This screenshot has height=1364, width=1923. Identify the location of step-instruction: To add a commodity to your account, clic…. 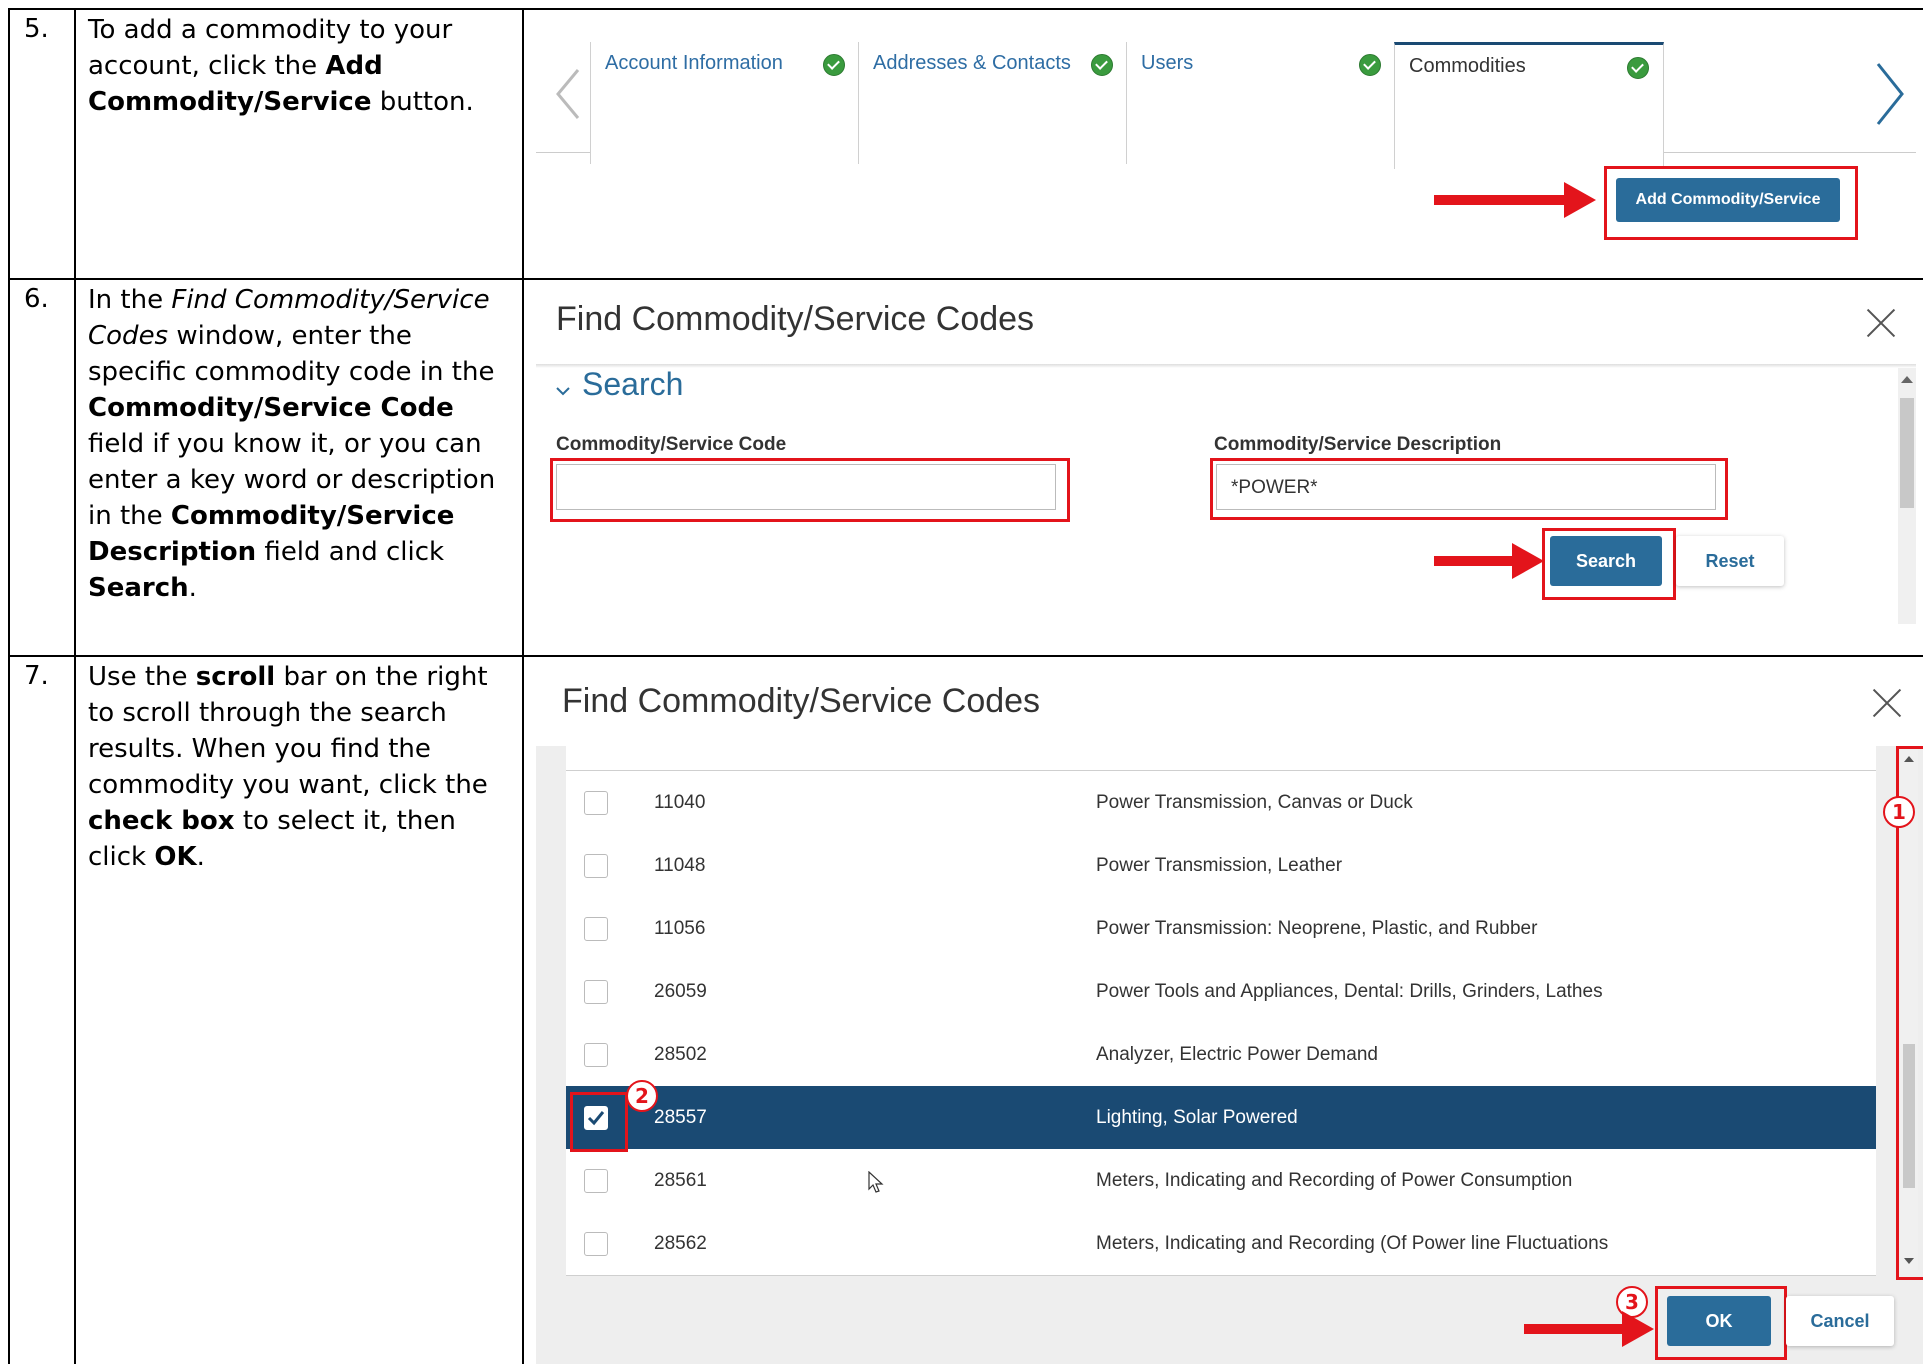
(298, 66).